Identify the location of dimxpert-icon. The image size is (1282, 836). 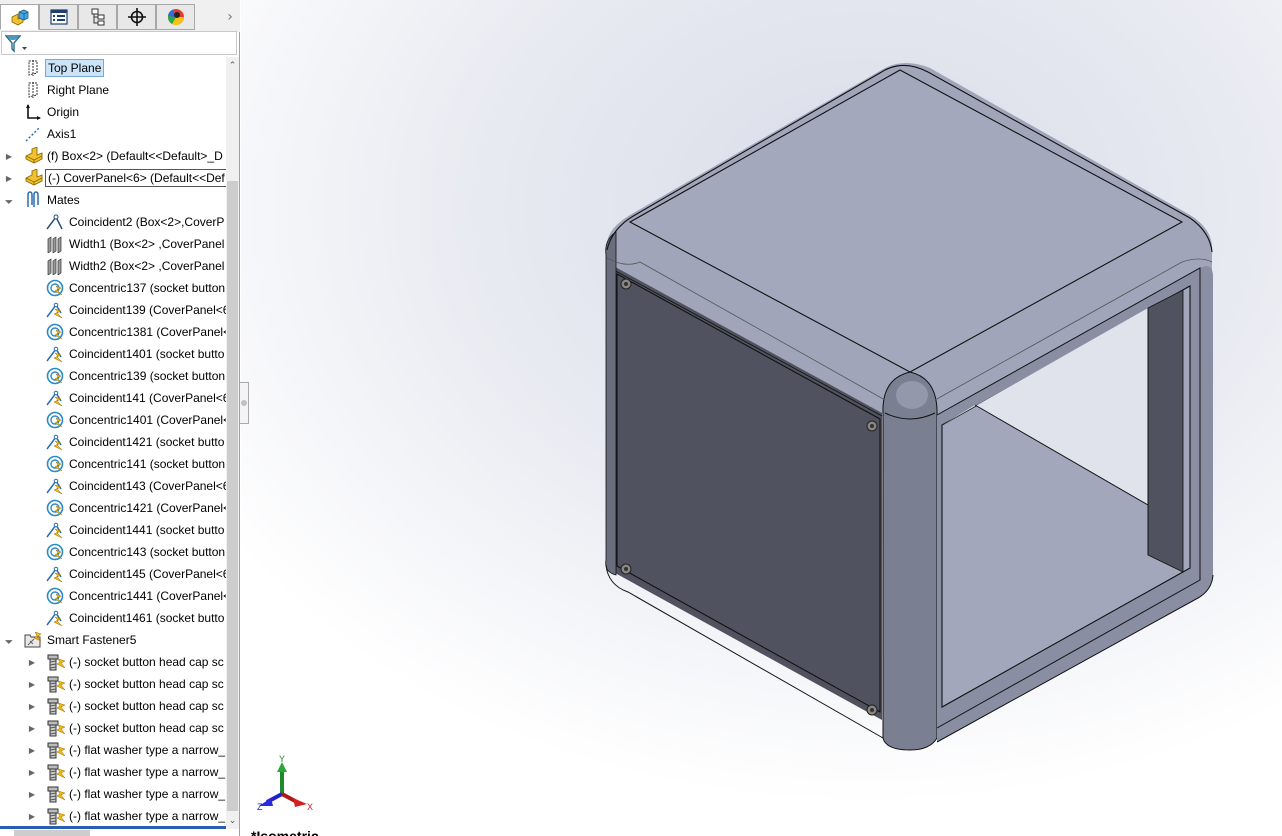
(136, 17).